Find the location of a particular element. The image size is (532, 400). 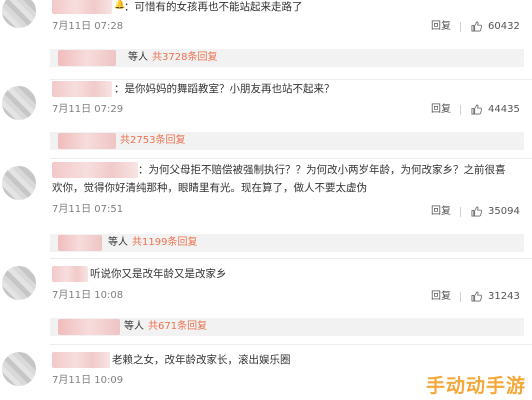

like-count: 44435 is located at coordinates (504, 109).